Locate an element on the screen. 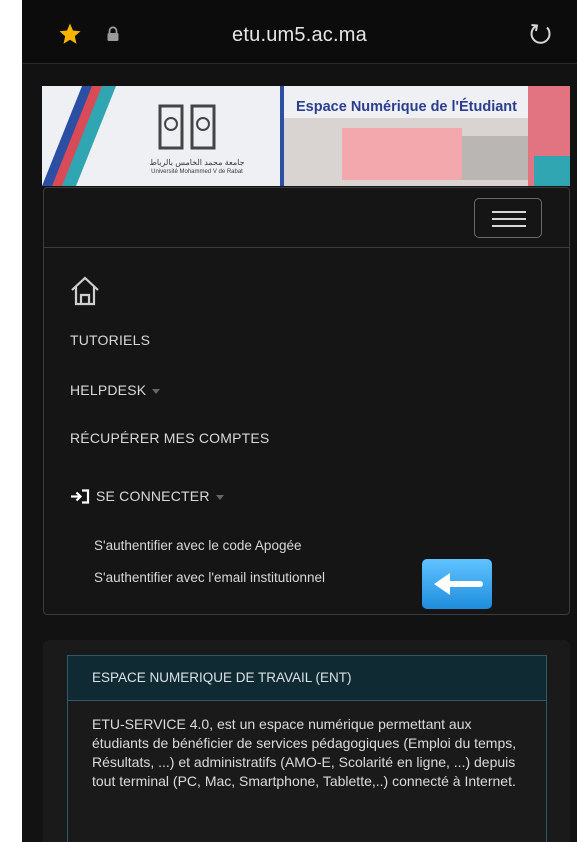  browser-address-bar: etu.um5.ac.ma is located at coordinates (299, 32).